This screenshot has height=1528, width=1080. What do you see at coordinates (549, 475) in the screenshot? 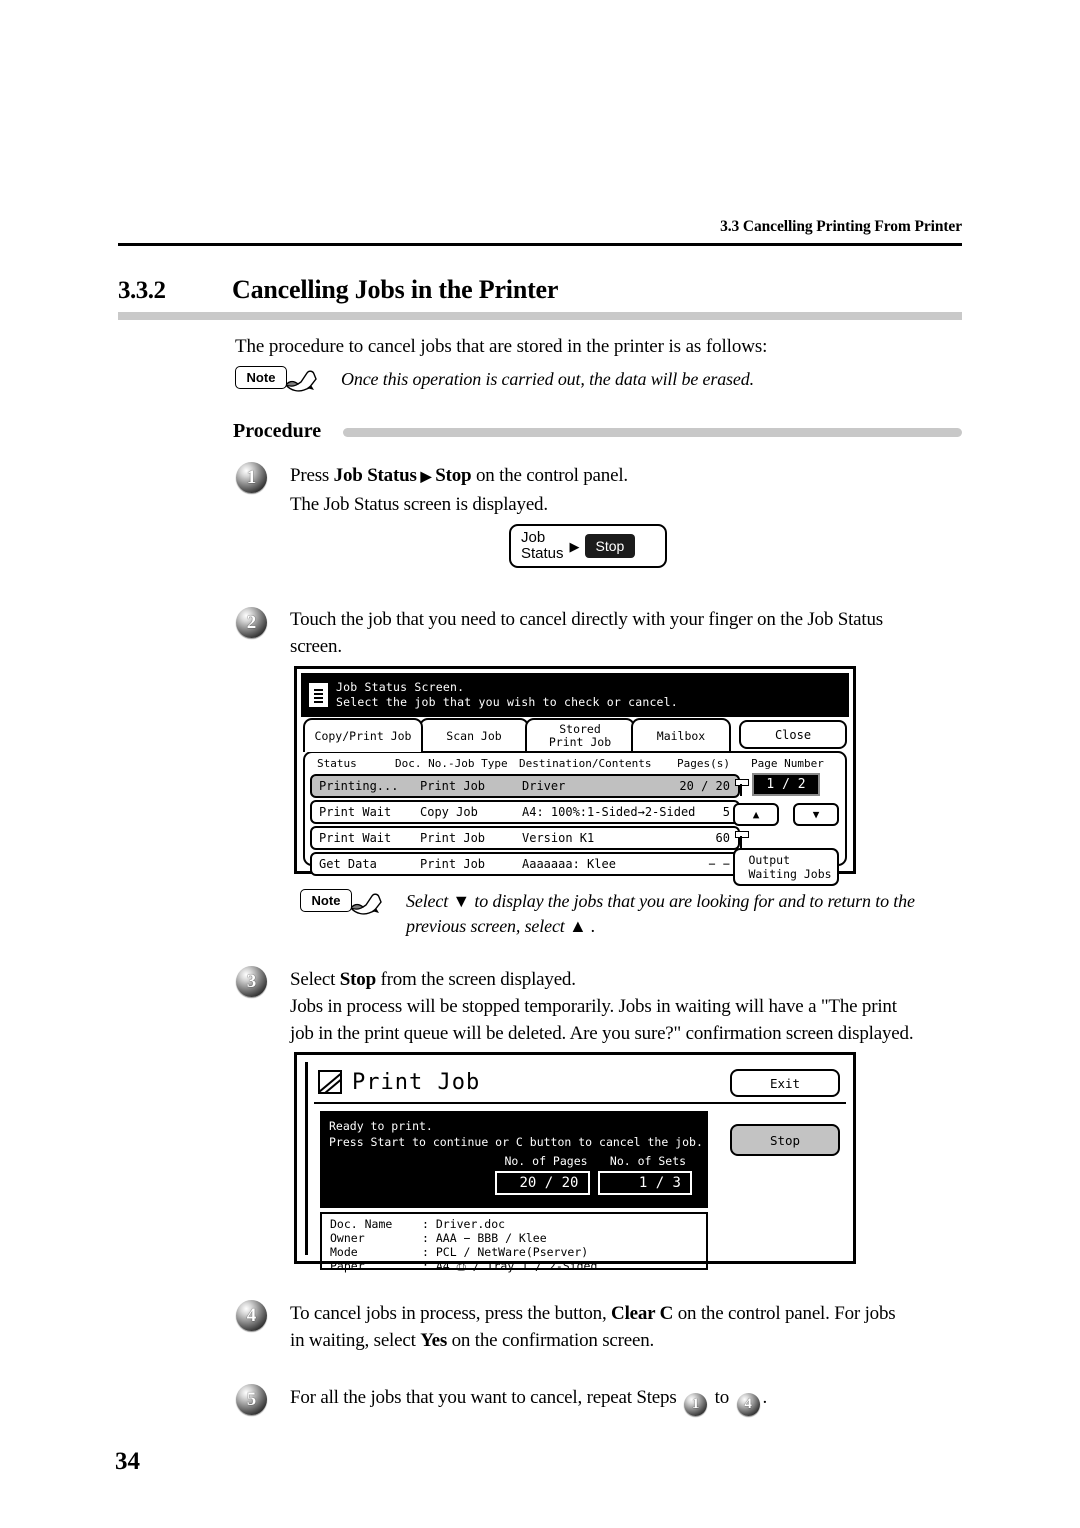
I see `step-1-line1-post: on the control panel.` at bounding box center [549, 475].